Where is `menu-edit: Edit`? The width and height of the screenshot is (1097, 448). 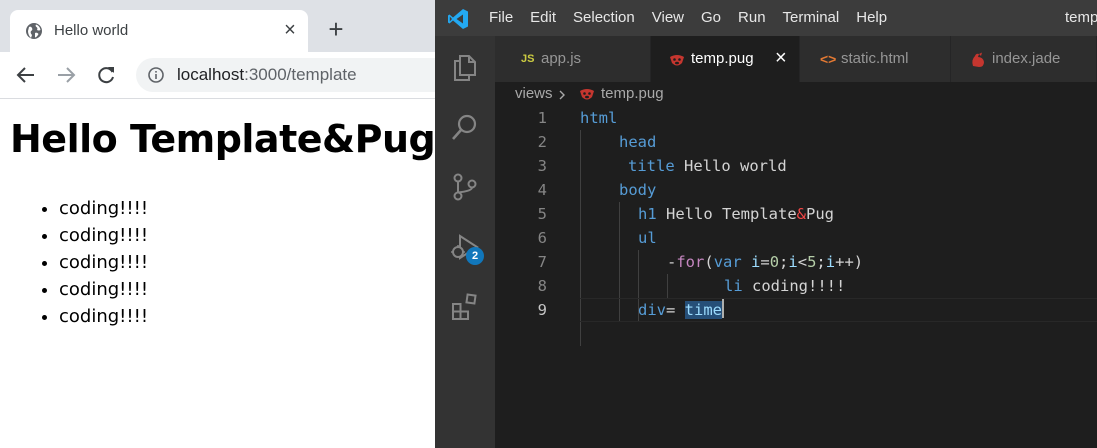 menu-edit: Edit is located at coordinates (543, 18).